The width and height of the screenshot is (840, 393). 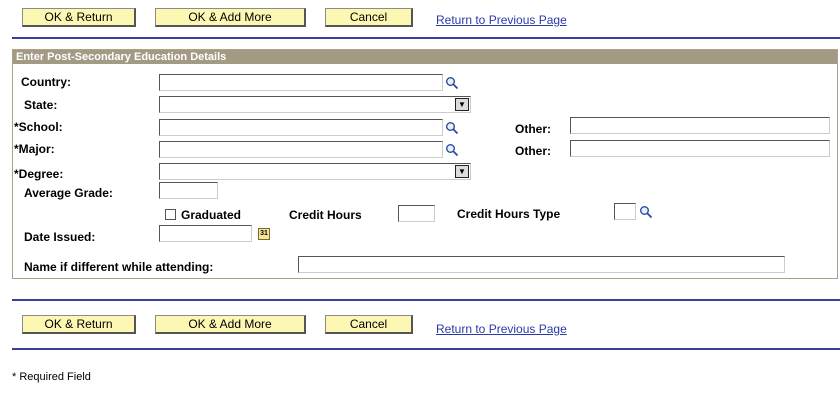 What do you see at coordinates (369, 324) in the screenshot?
I see `cancel-button-bottom: Cancel` at bounding box center [369, 324].